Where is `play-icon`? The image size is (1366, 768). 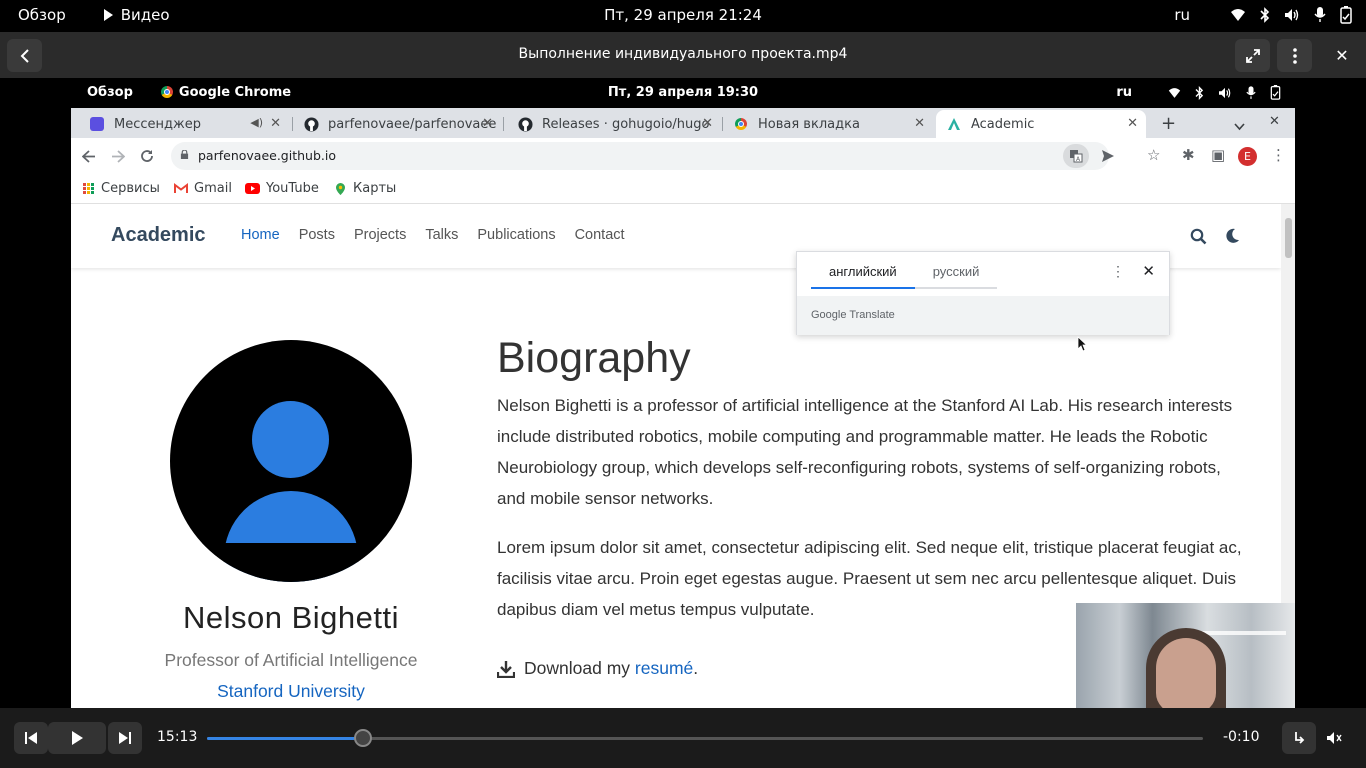 play-icon is located at coordinates (77, 738).